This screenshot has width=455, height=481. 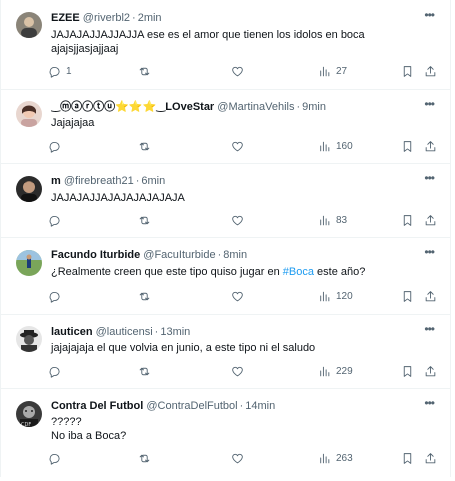 I want to click on tweet-text-line: Jajajajaa, so click(x=73, y=123).